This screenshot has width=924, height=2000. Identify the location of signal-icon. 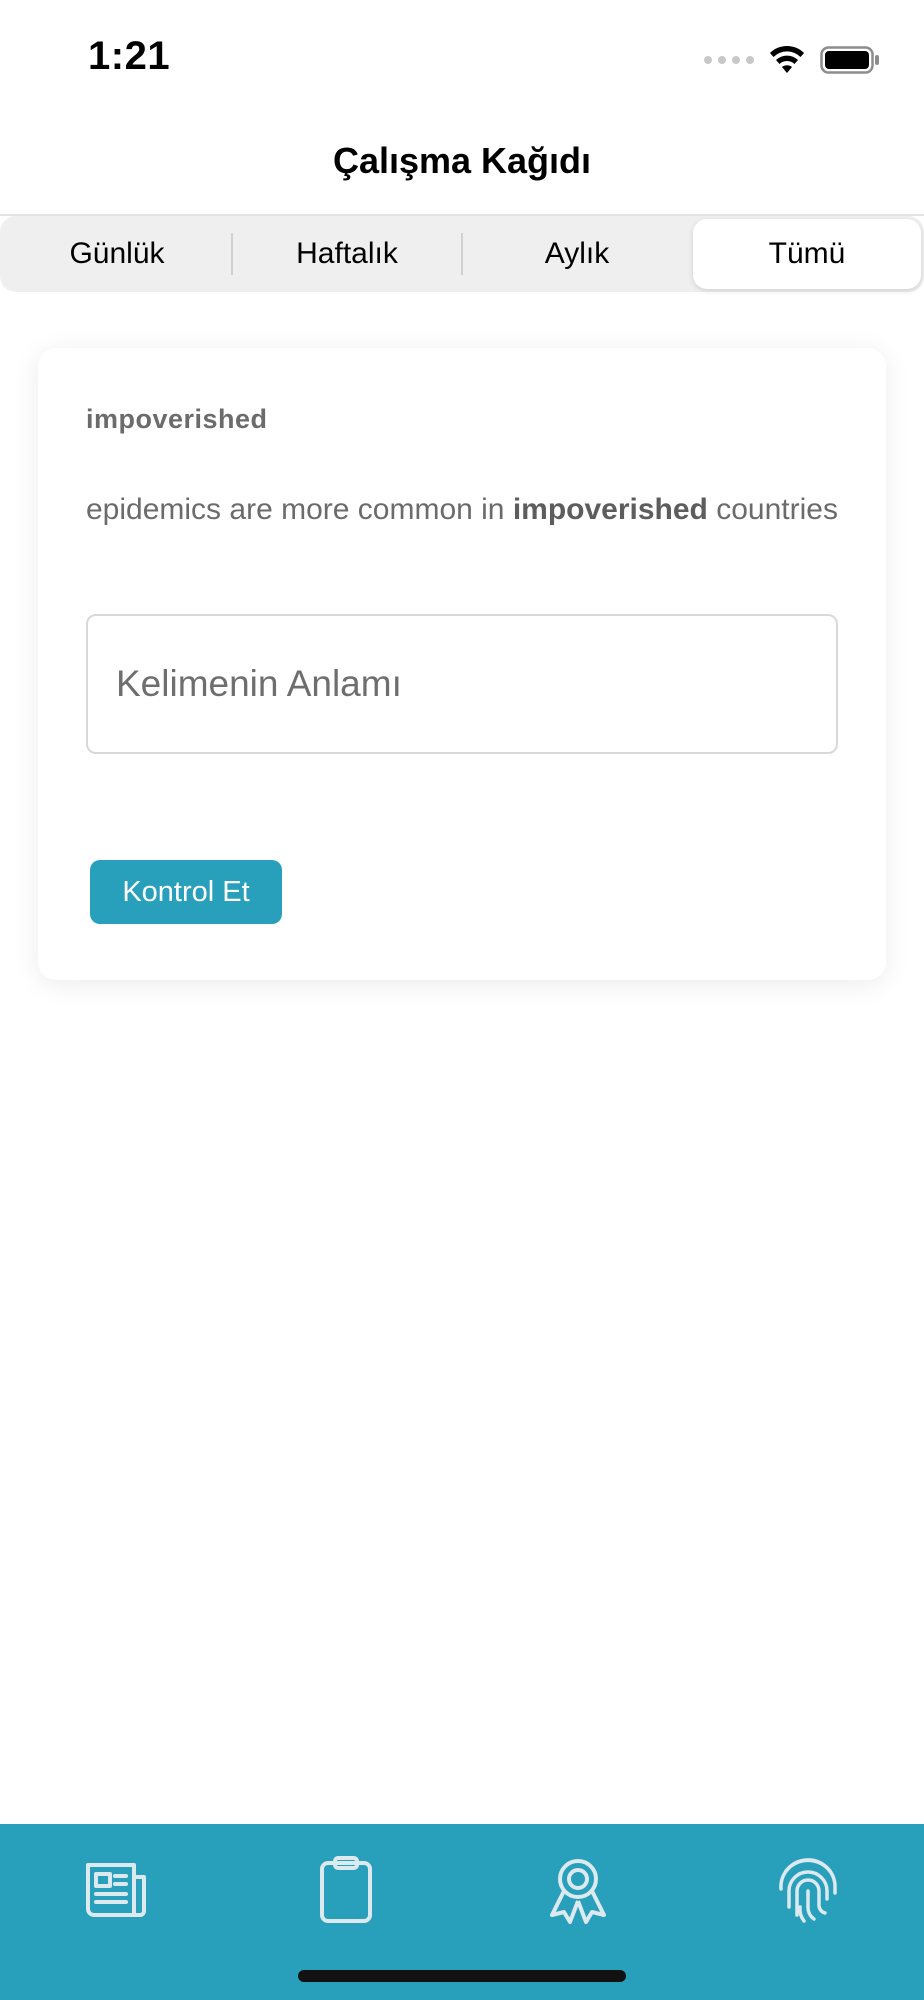
(729, 60).